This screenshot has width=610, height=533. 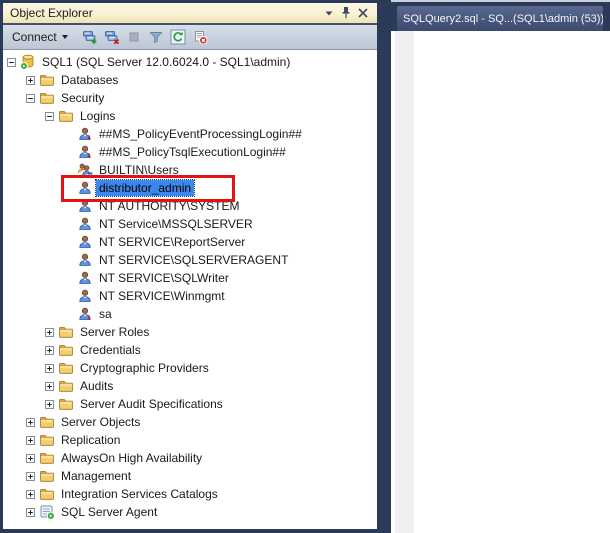 I want to click on tree-item-server-objects: Server Objects, so click(x=190, y=422).